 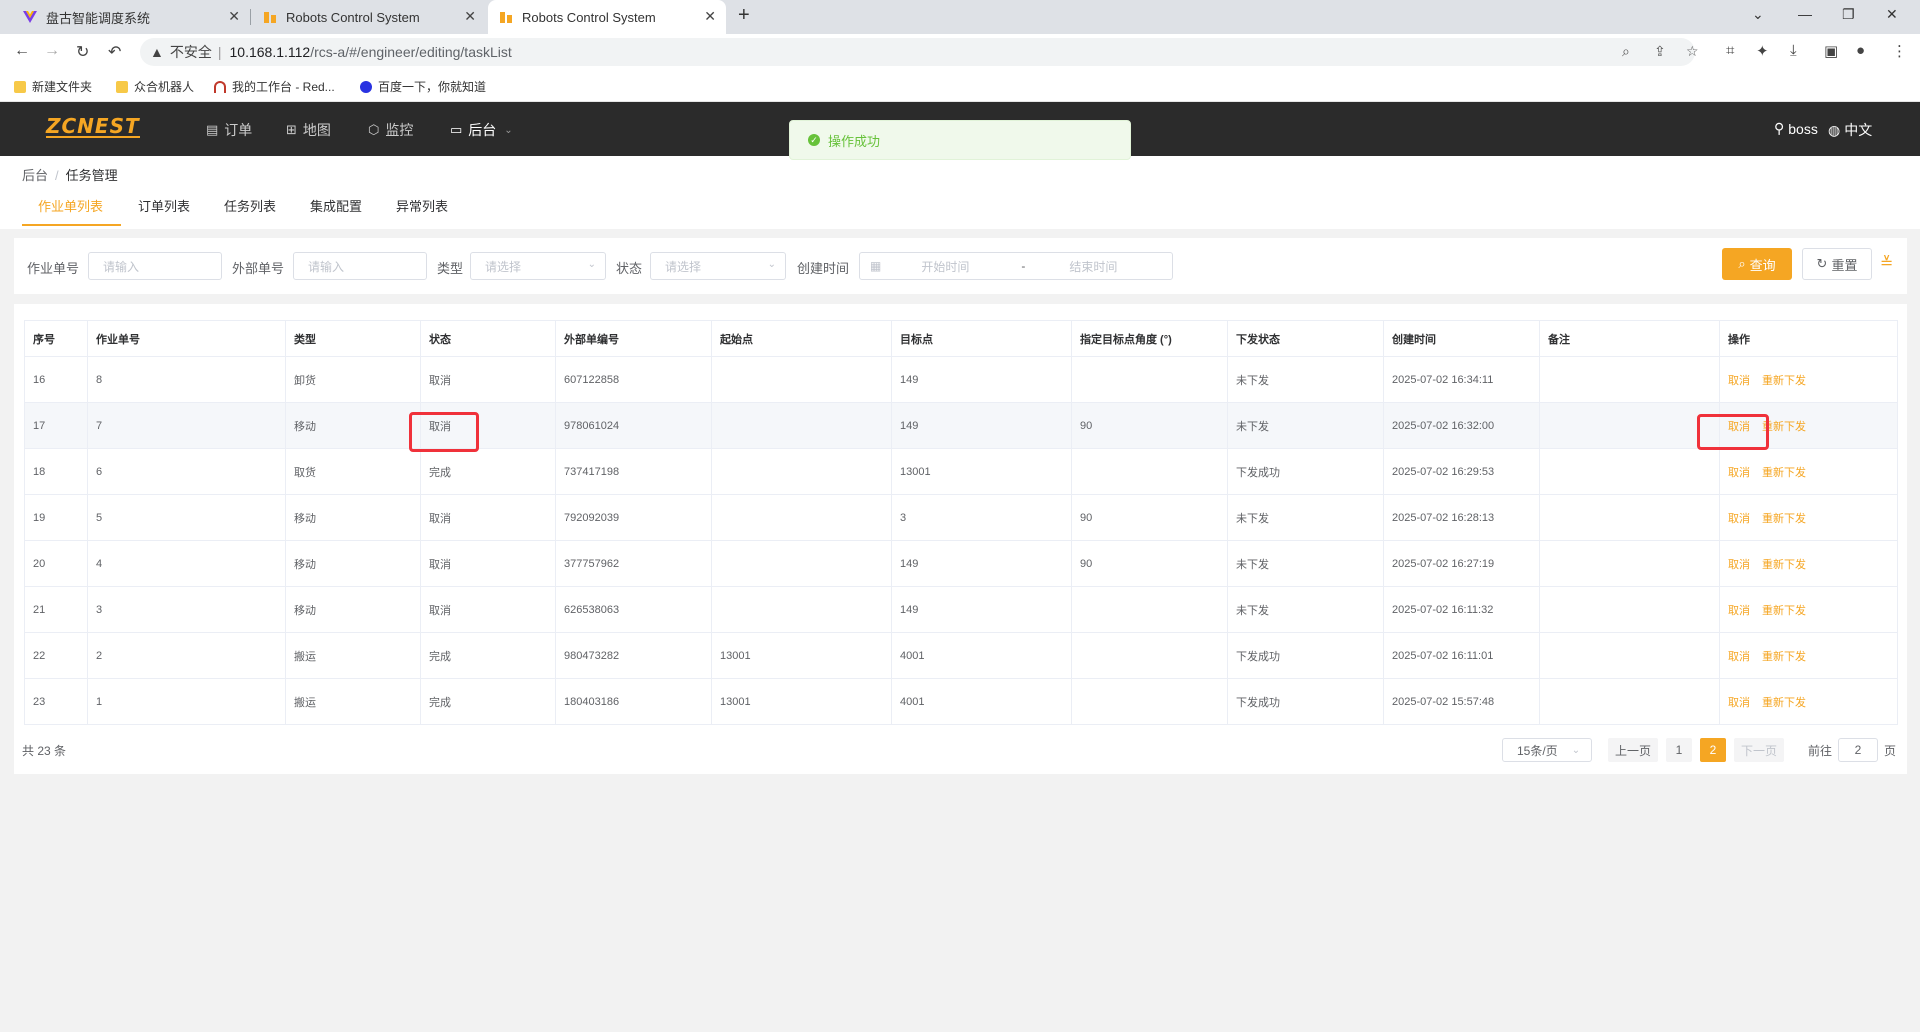 I want to click on undo-icon: ↶, so click(x=114, y=52).